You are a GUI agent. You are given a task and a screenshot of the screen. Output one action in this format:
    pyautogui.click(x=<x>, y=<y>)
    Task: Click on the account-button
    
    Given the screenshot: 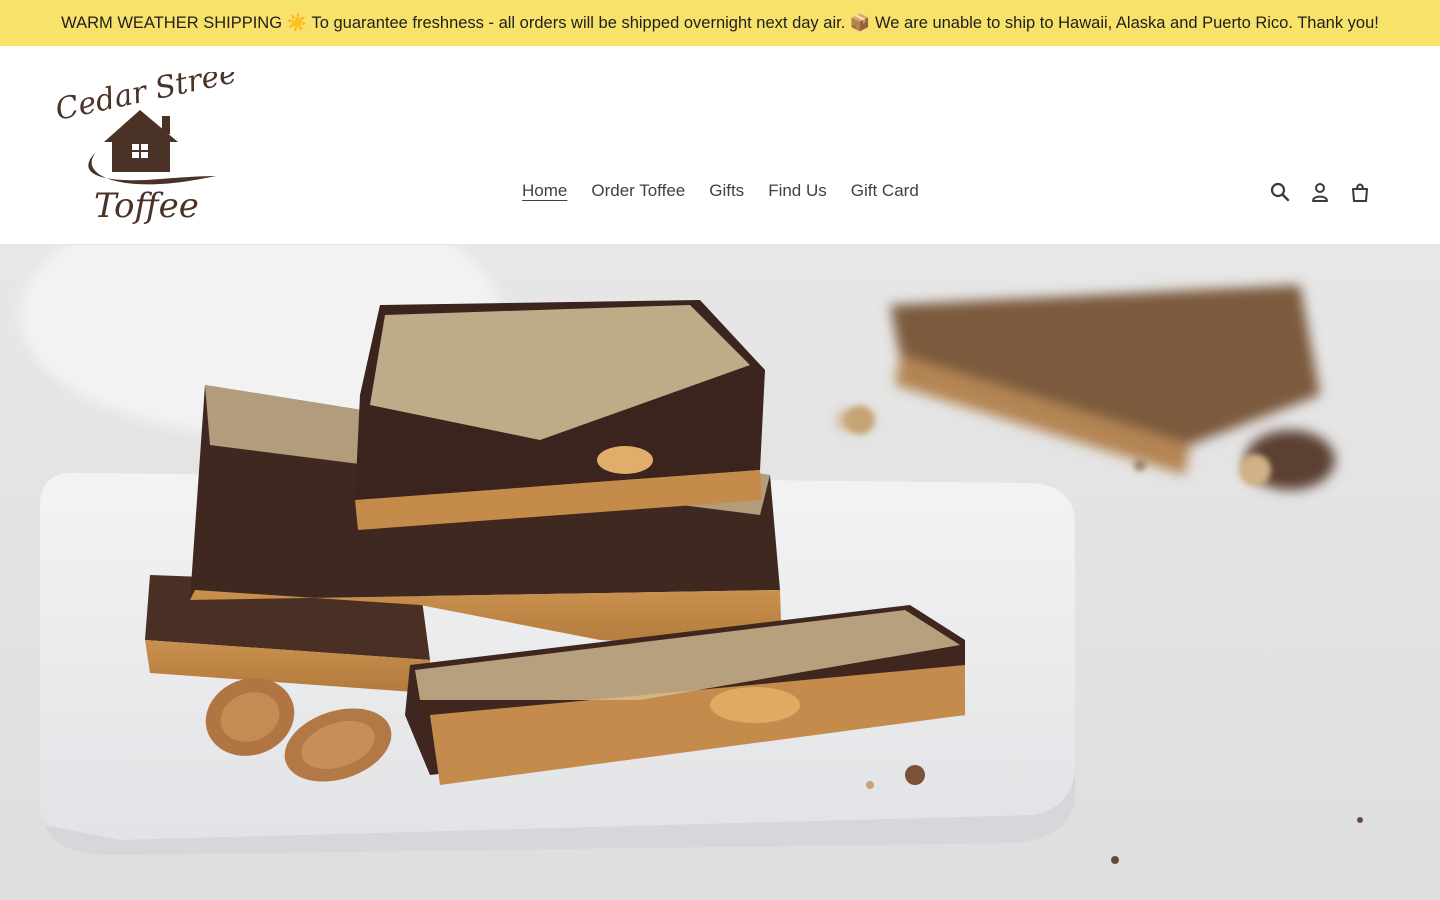 What is the action you would take?
    pyautogui.click(x=1320, y=192)
    